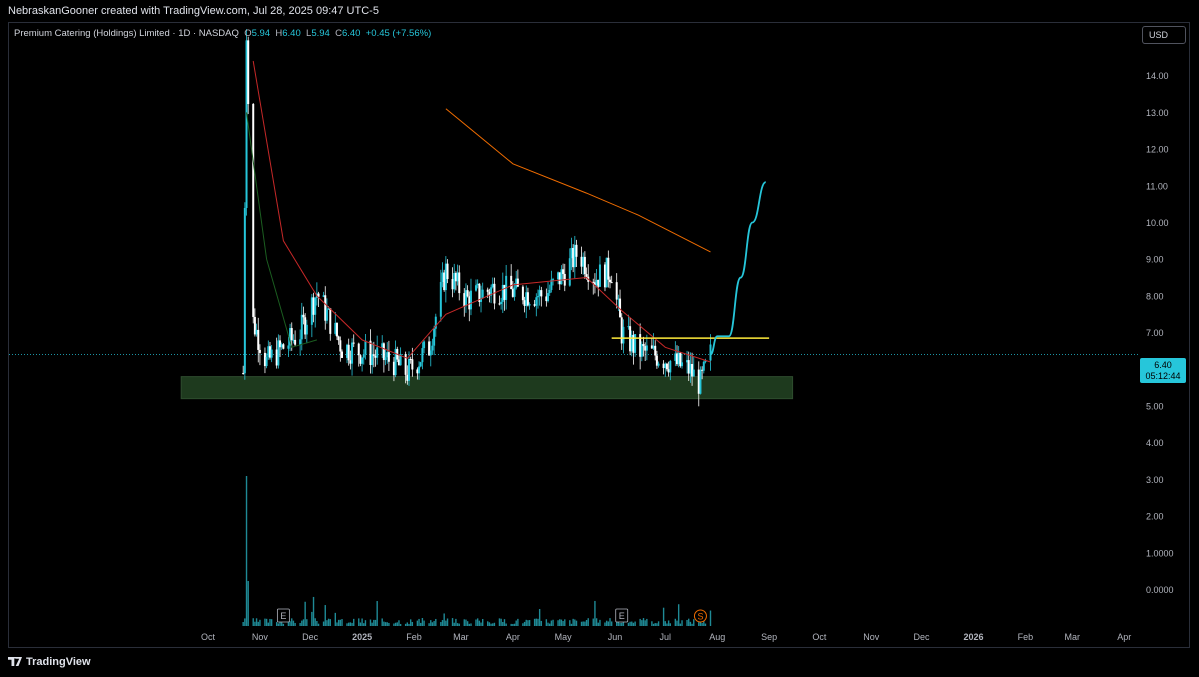 This screenshot has width=1199, height=677. What do you see at coordinates (320, 33) in the screenshot?
I see `low-value: 5.94` at bounding box center [320, 33].